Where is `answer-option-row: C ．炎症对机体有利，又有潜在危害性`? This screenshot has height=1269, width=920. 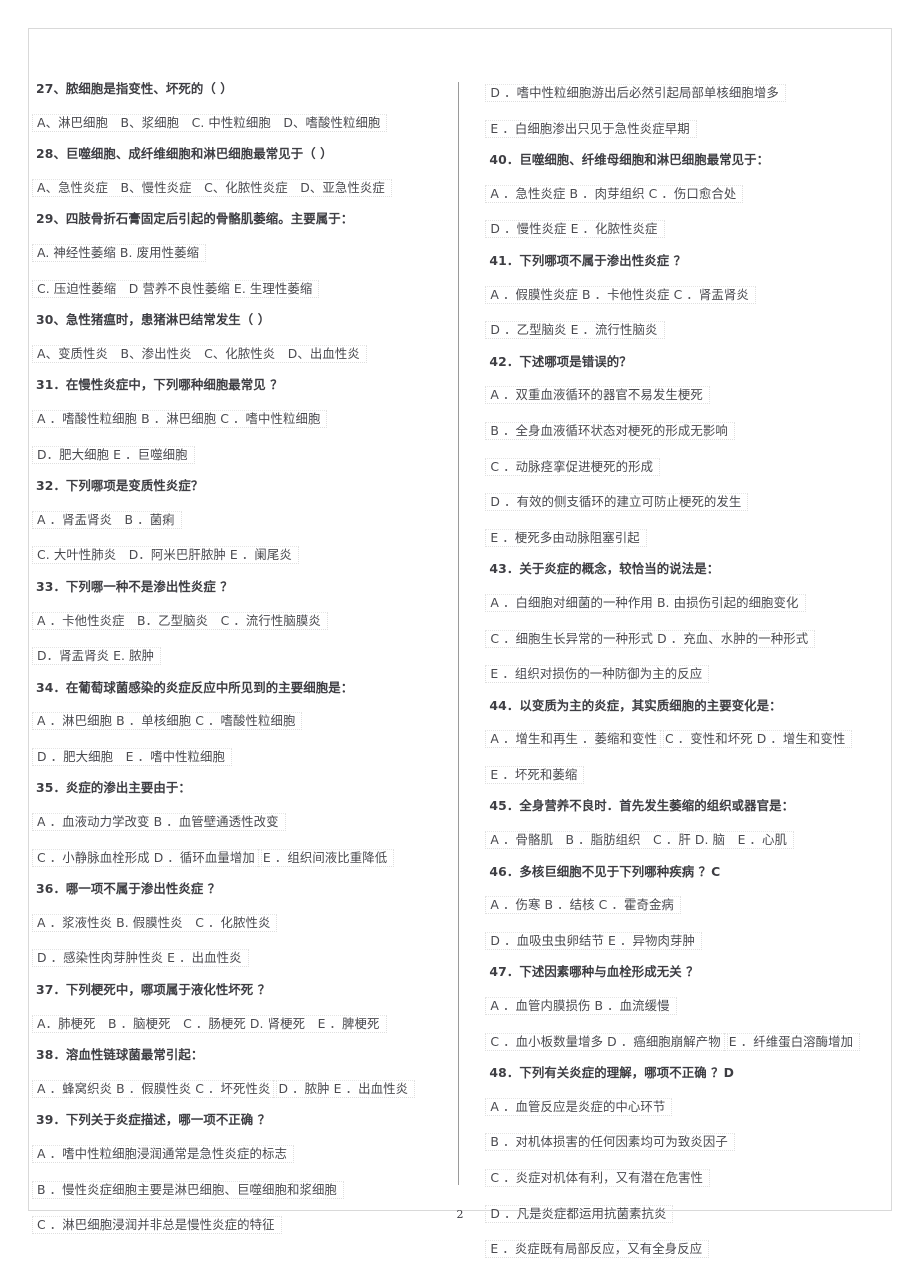
answer-option-row: C ．炎症对机体有利，又有潜在危害性 is located at coordinates (598, 1178).